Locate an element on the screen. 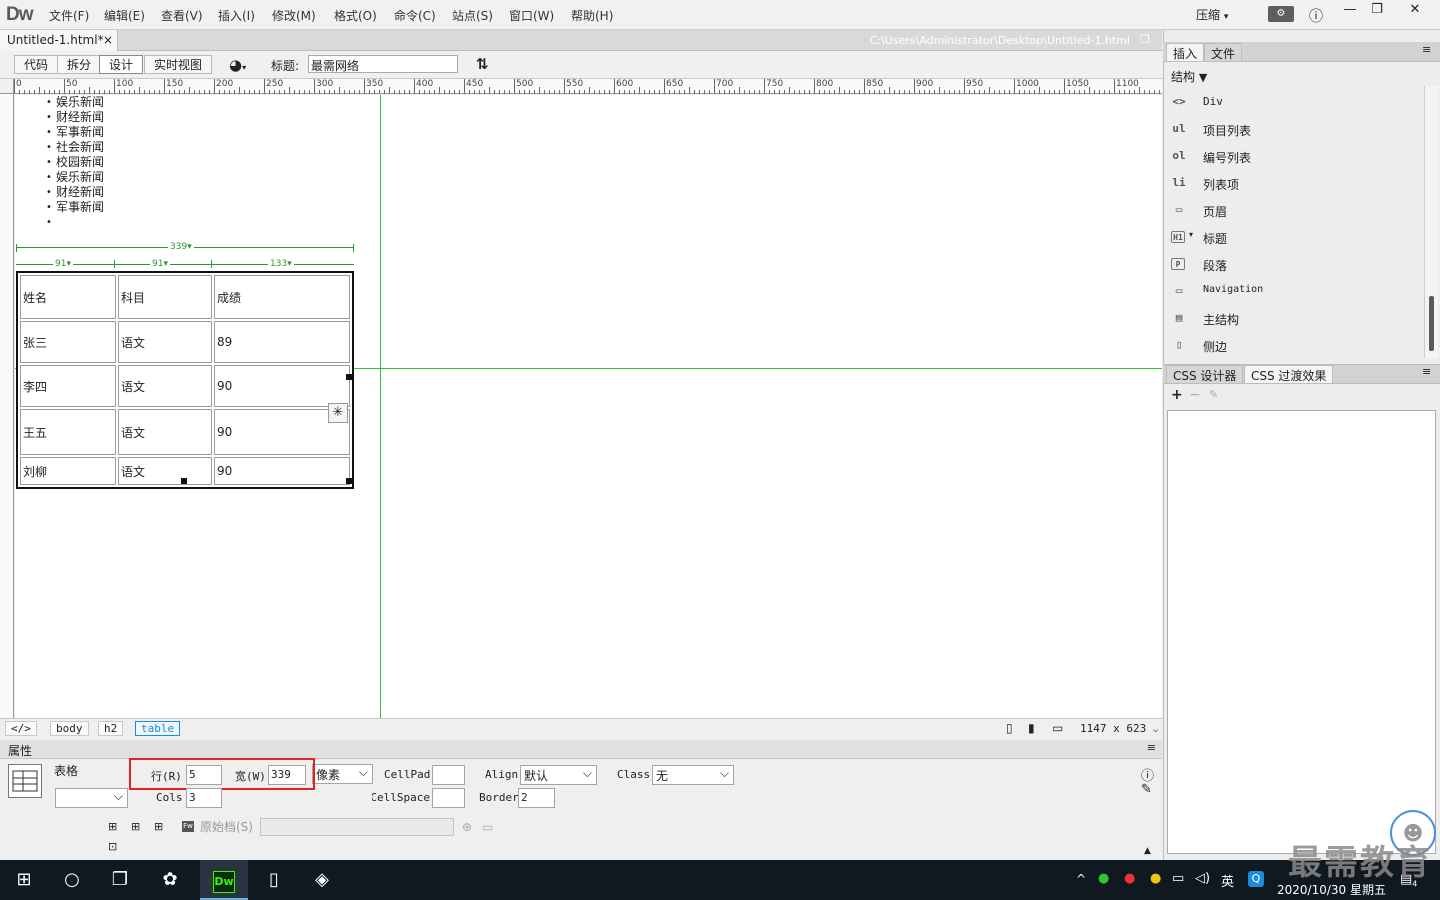 This screenshot has height=900, width=1440. table-id-select is located at coordinates (91, 798).